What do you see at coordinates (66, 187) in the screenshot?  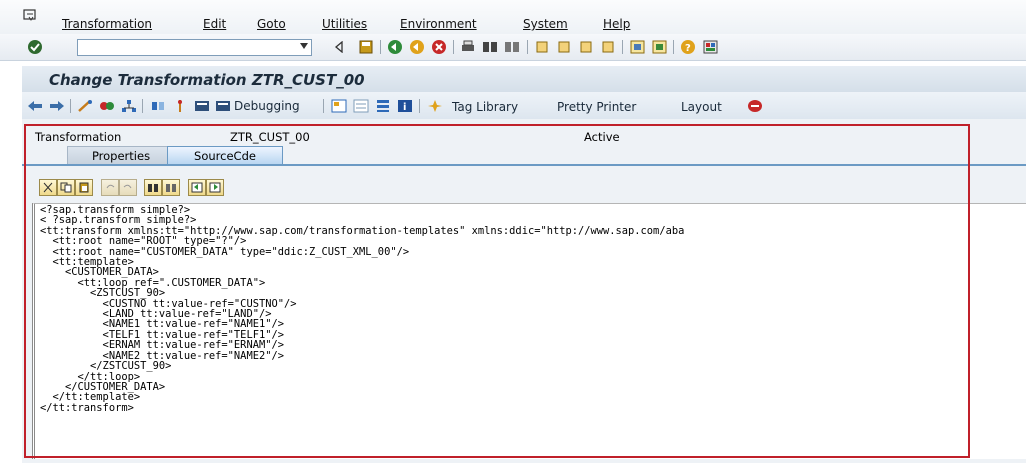 I see `copy-icon` at bounding box center [66, 187].